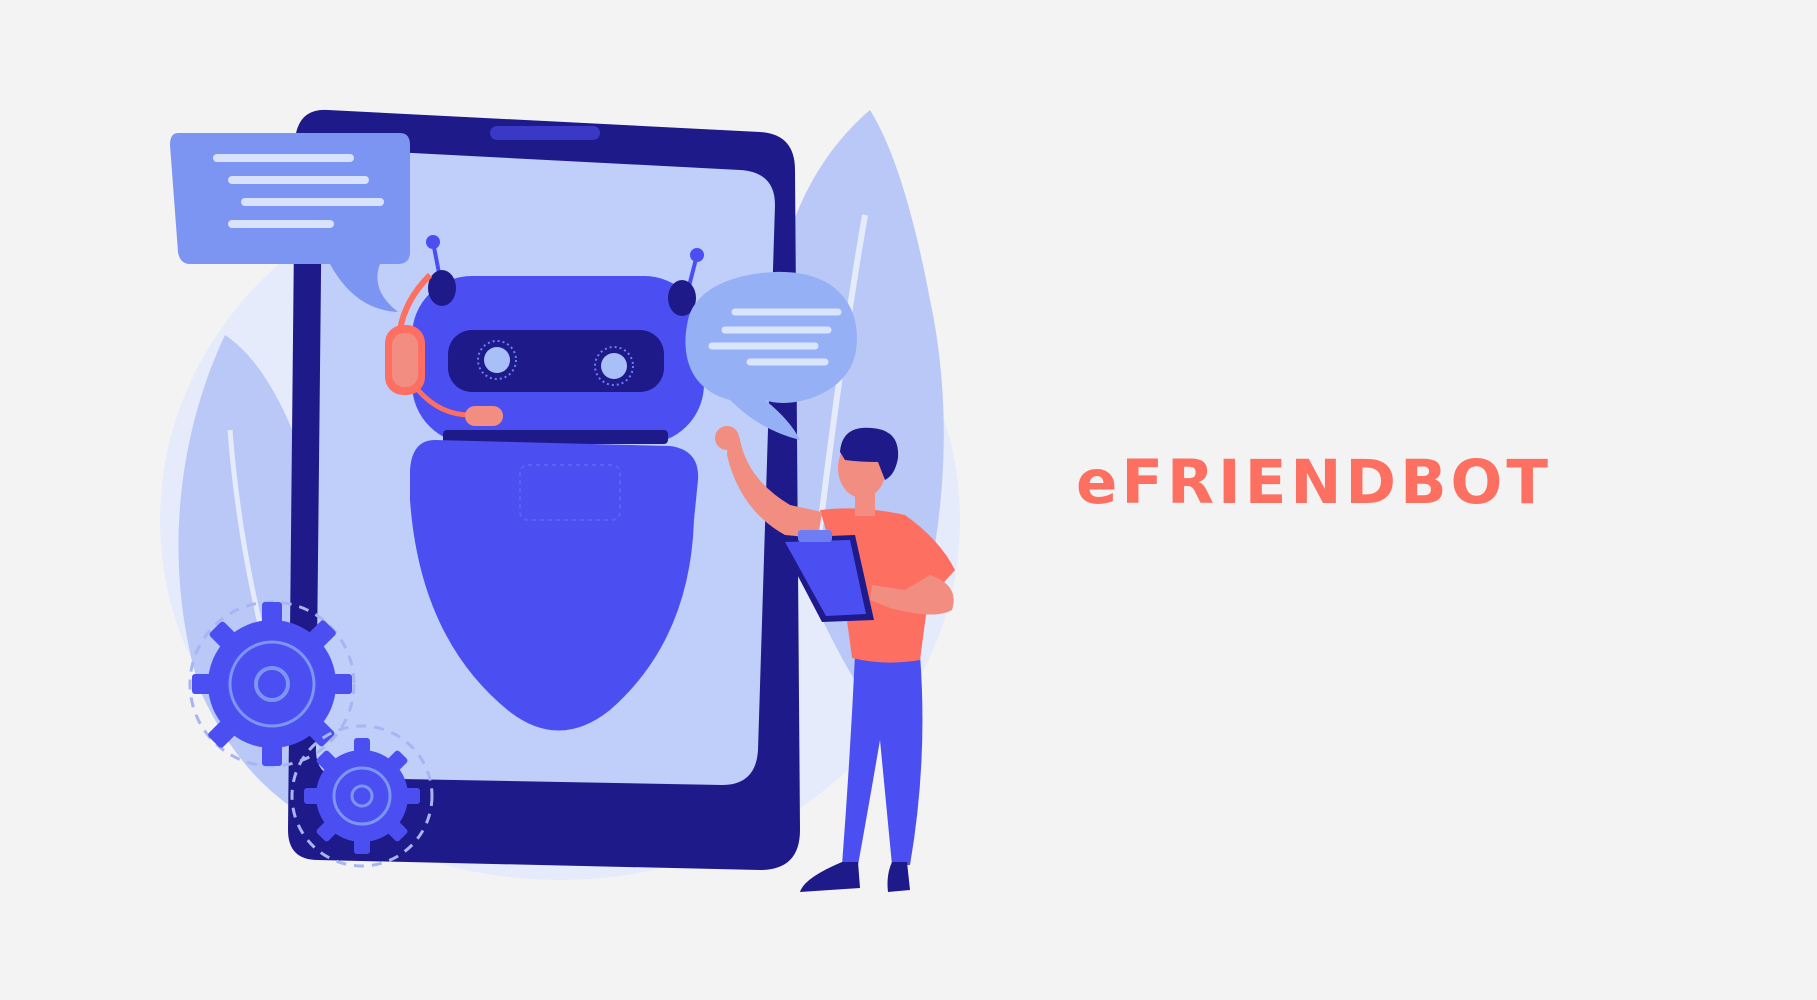  Describe the element at coordinates (442, 288) in the screenshot. I see `robot-ear-left` at that location.